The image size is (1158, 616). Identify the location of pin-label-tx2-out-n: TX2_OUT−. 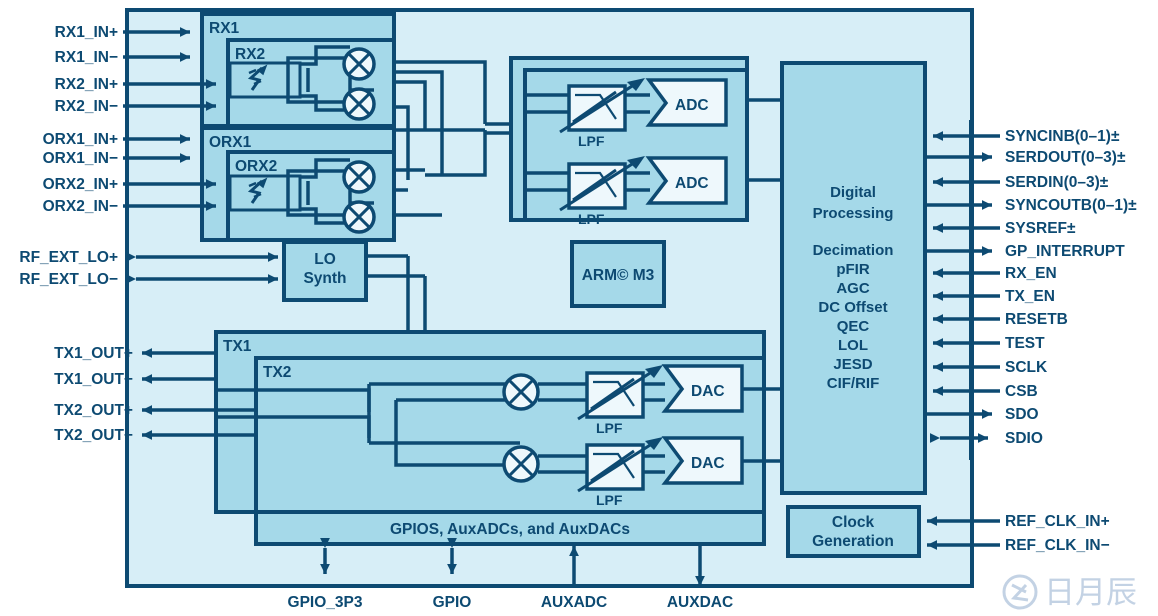
(93, 435).